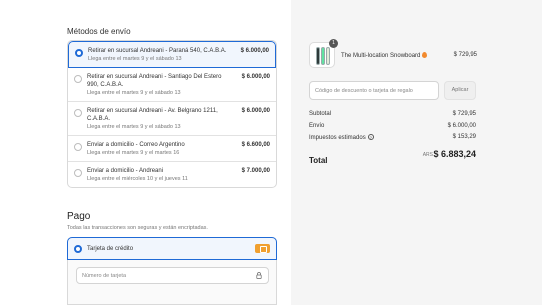 The height and width of the screenshot is (305, 542). What do you see at coordinates (333, 43) in the screenshot?
I see `quantity-badge: 1` at bounding box center [333, 43].